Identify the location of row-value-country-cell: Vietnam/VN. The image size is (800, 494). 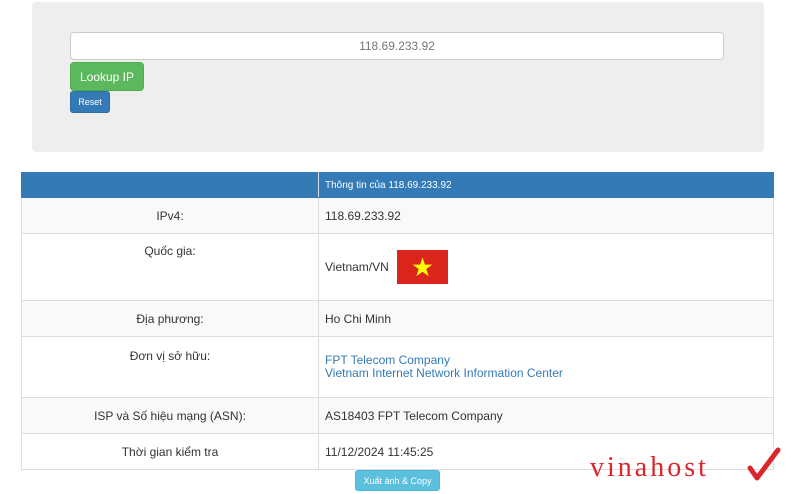
(546, 267).